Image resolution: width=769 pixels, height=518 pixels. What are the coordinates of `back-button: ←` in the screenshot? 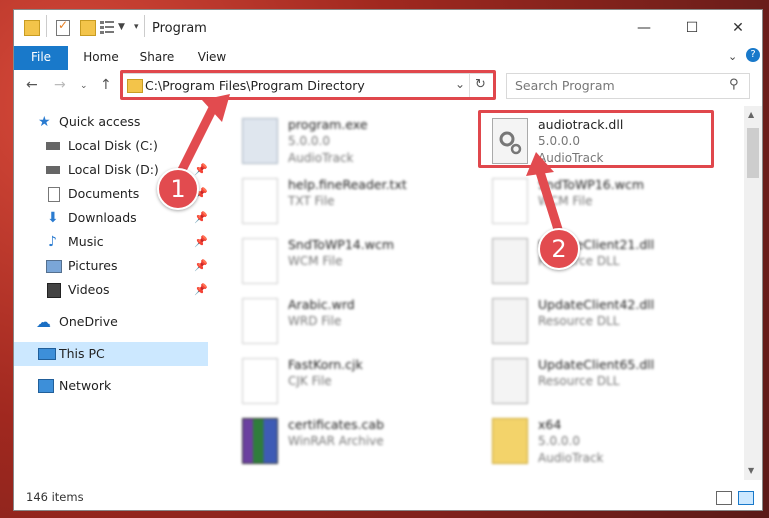 It's located at (32, 85).